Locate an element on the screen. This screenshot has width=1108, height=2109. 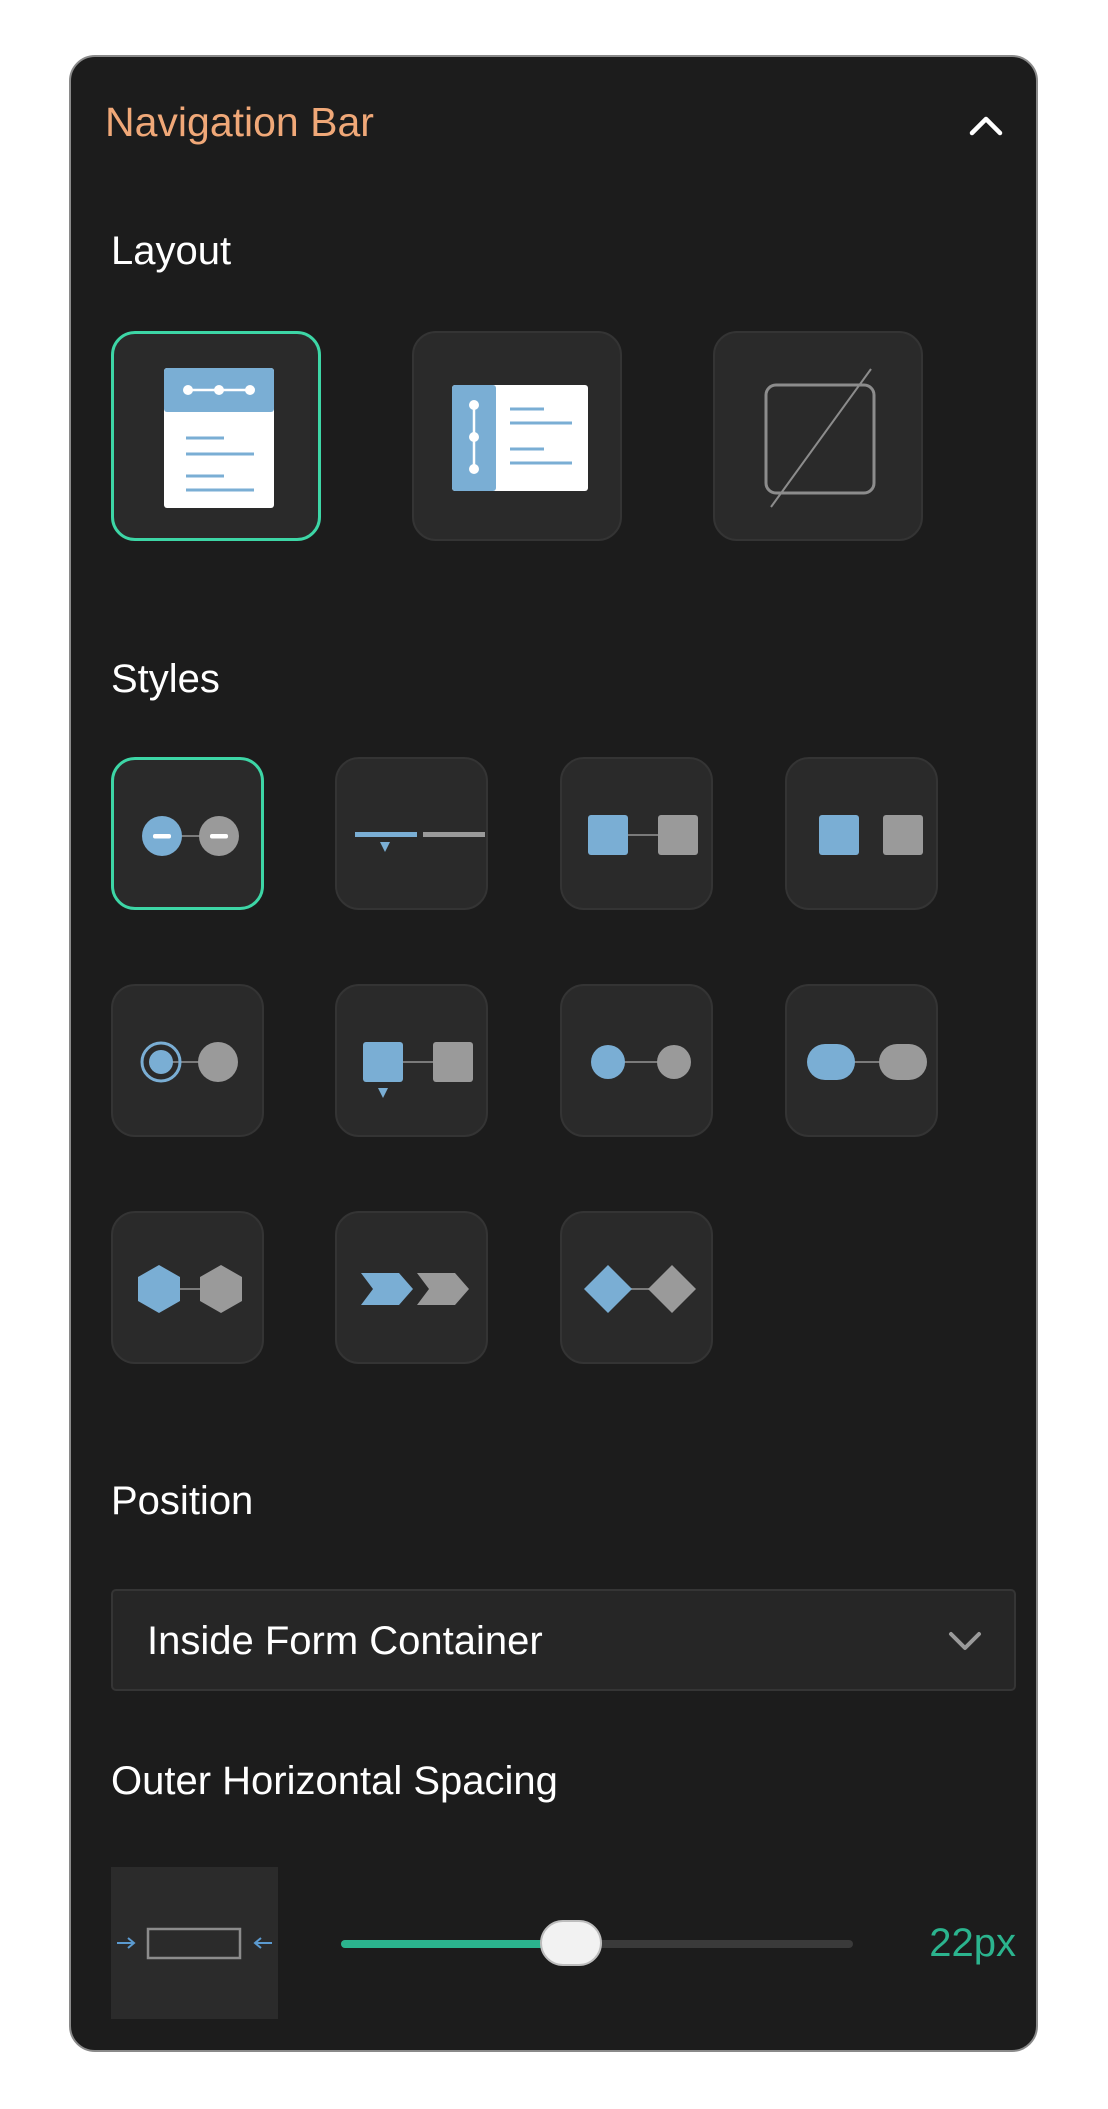
ring-circle-style-icon is located at coordinates (189, 1062).